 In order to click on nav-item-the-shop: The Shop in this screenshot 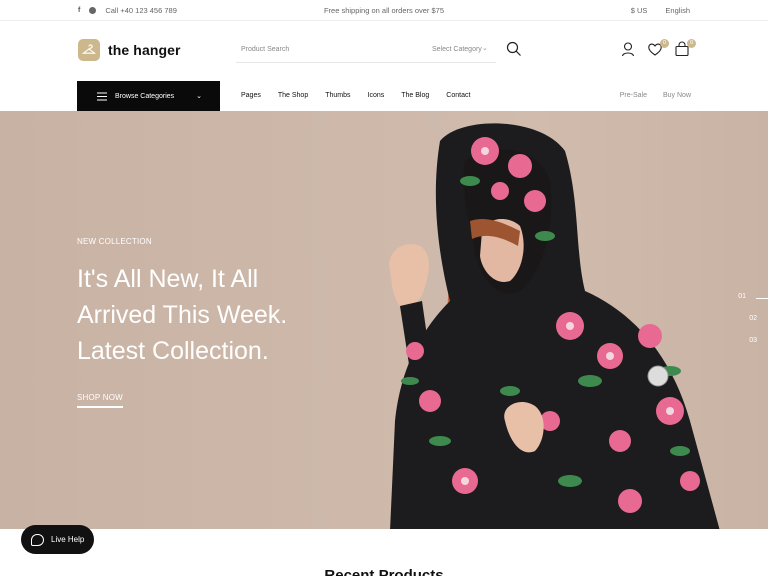, I will do `click(293, 95)`.